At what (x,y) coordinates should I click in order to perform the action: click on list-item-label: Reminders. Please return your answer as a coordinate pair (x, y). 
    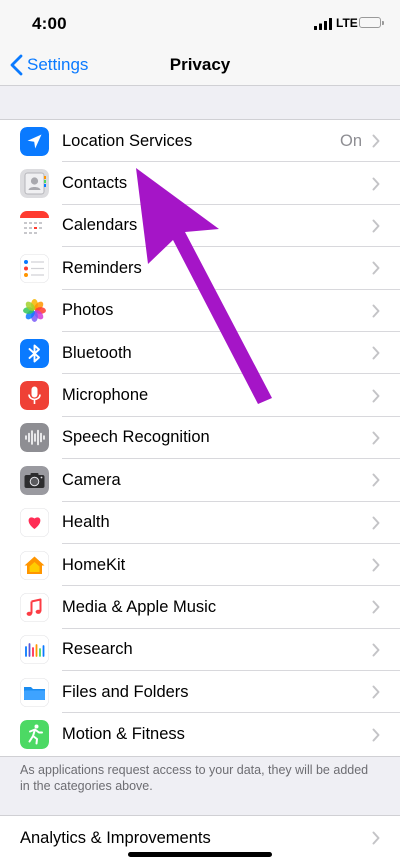
    Looking at the image, I should click on (102, 267).